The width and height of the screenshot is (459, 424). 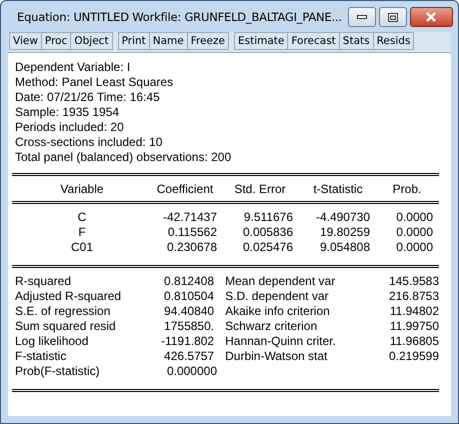 What do you see at coordinates (187, 341) in the screenshot?
I see `stat-value: -1191.802` at bounding box center [187, 341].